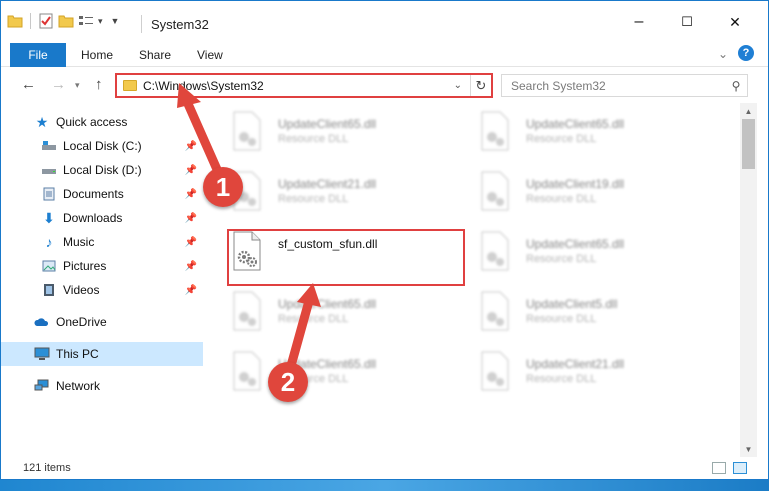  Describe the element at coordinates (249, 230) in the screenshot. I see `annotation-arrows` at that location.